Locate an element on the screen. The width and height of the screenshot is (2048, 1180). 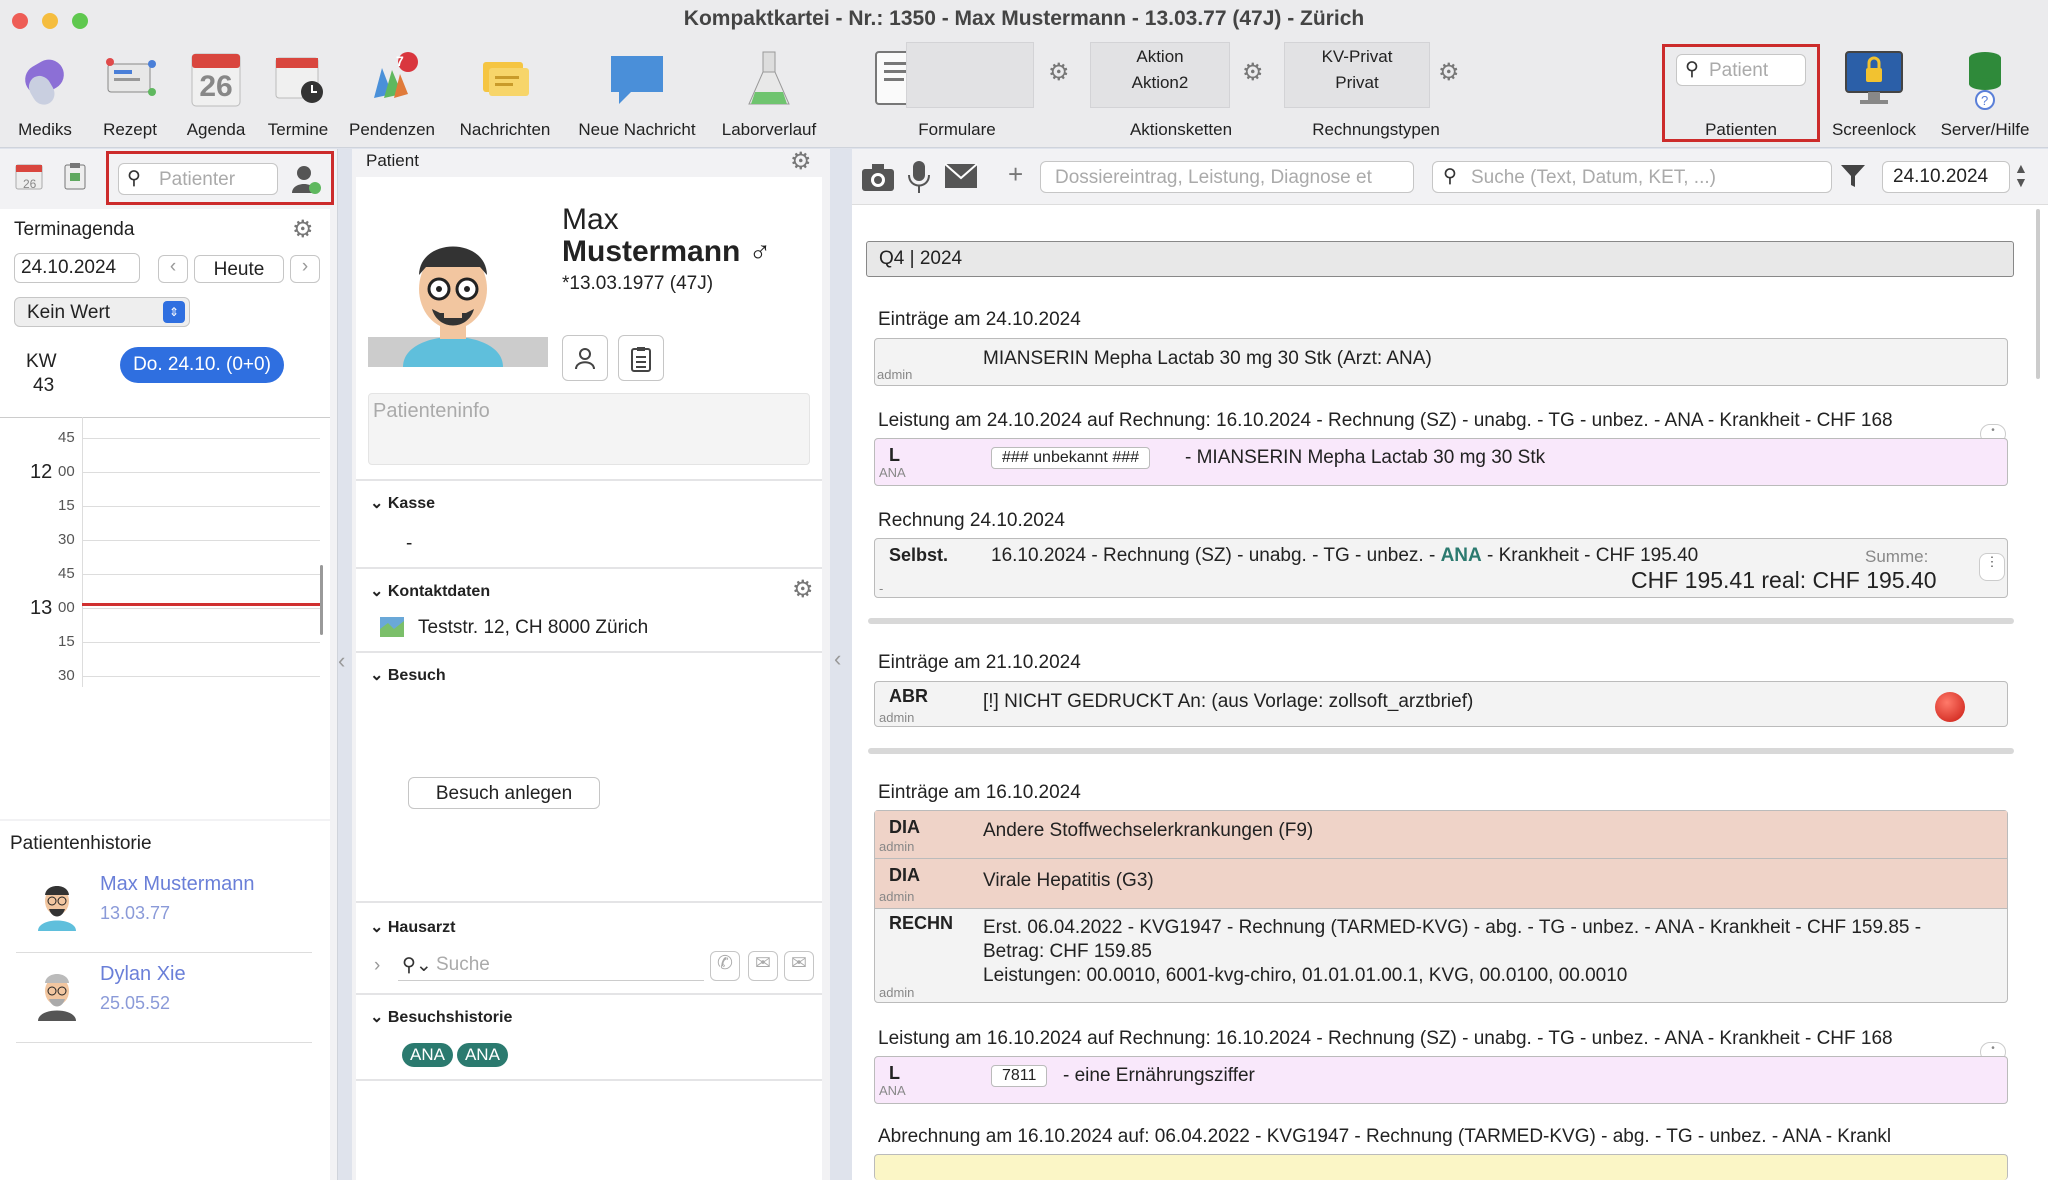
hausarzt-section-header: ⌄ Hausarzt is located at coordinates (412, 927).